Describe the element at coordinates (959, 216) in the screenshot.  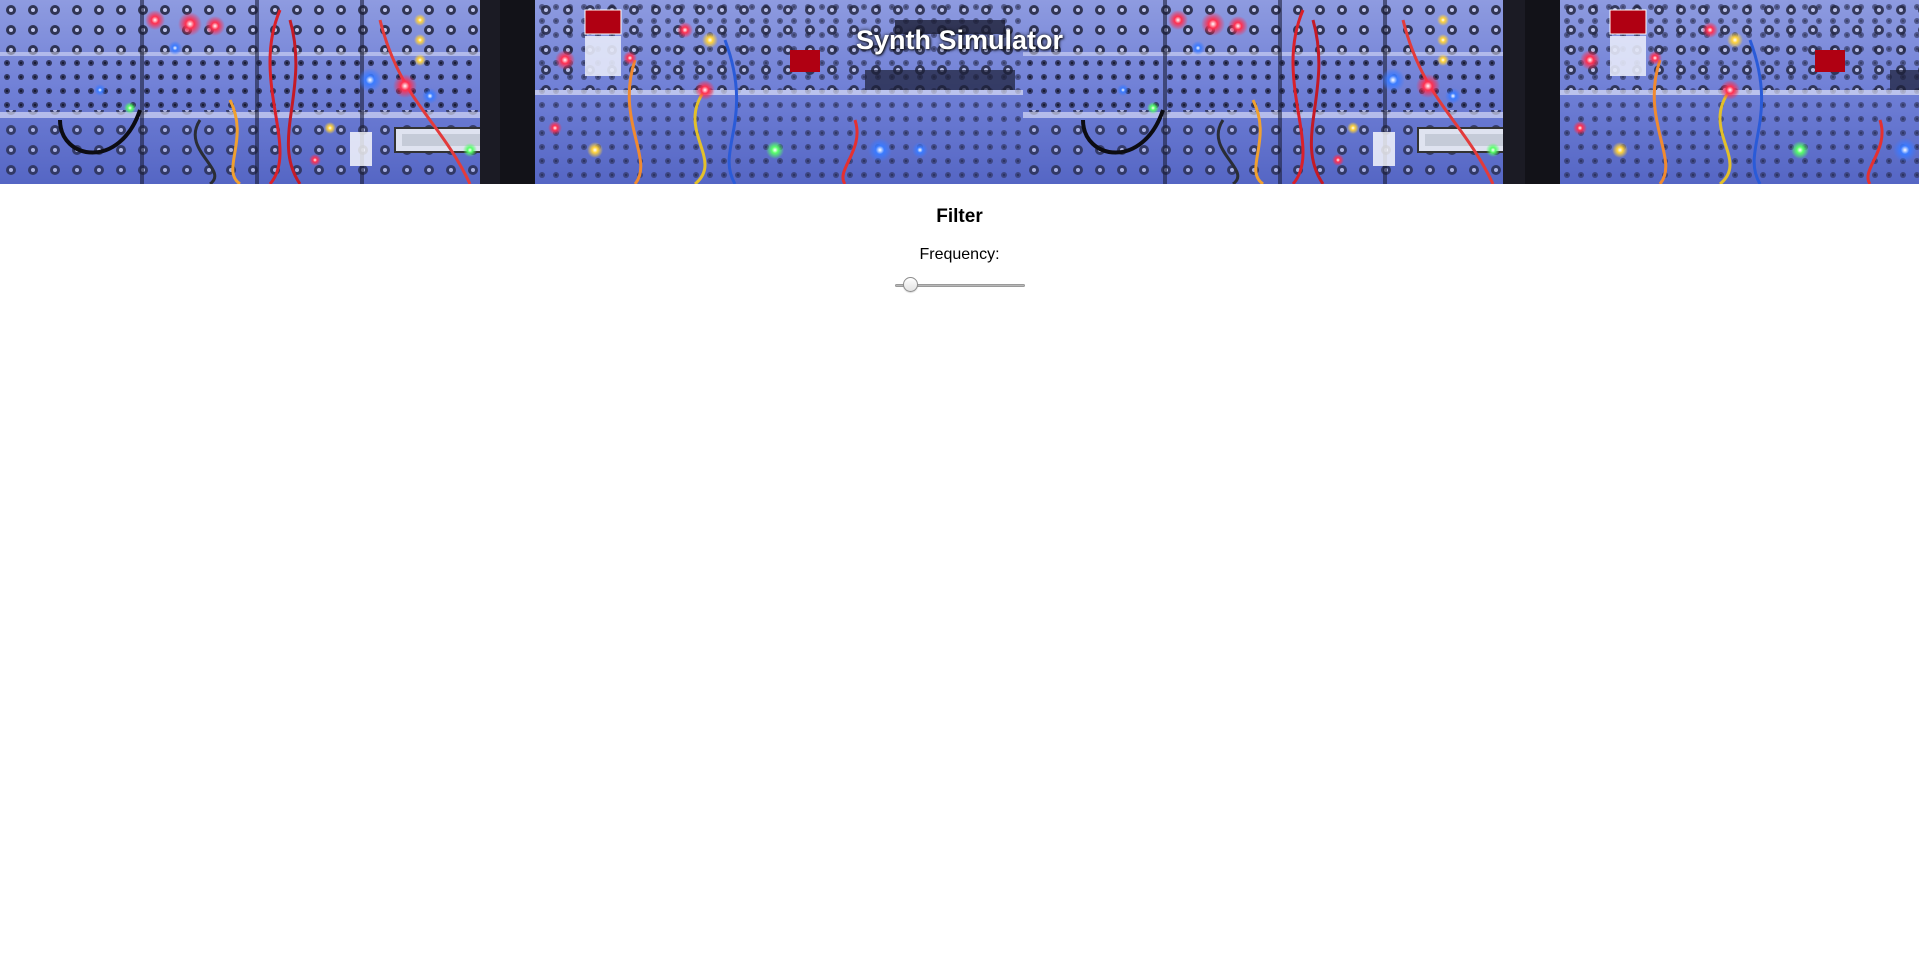
I see `filter-heading: Filter` at that location.